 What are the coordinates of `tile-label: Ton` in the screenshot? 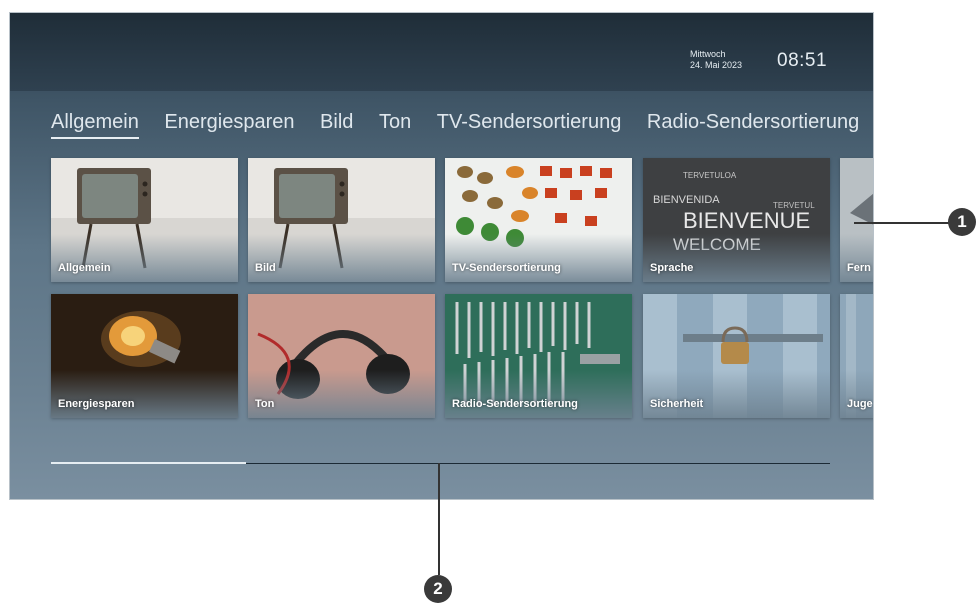 It's located at (265, 404).